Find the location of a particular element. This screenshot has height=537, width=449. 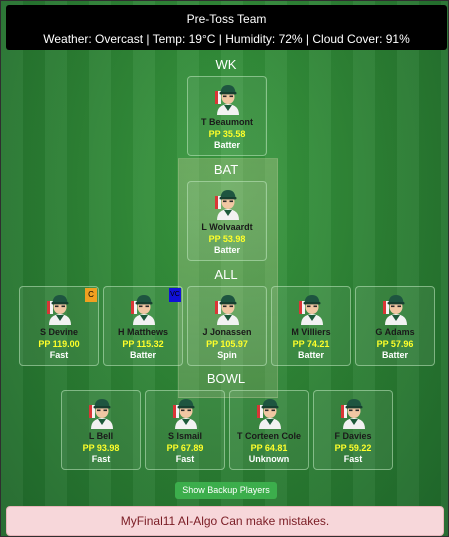

player-card: S Ismail PP 67.89 Fast is located at coordinates (185, 430).